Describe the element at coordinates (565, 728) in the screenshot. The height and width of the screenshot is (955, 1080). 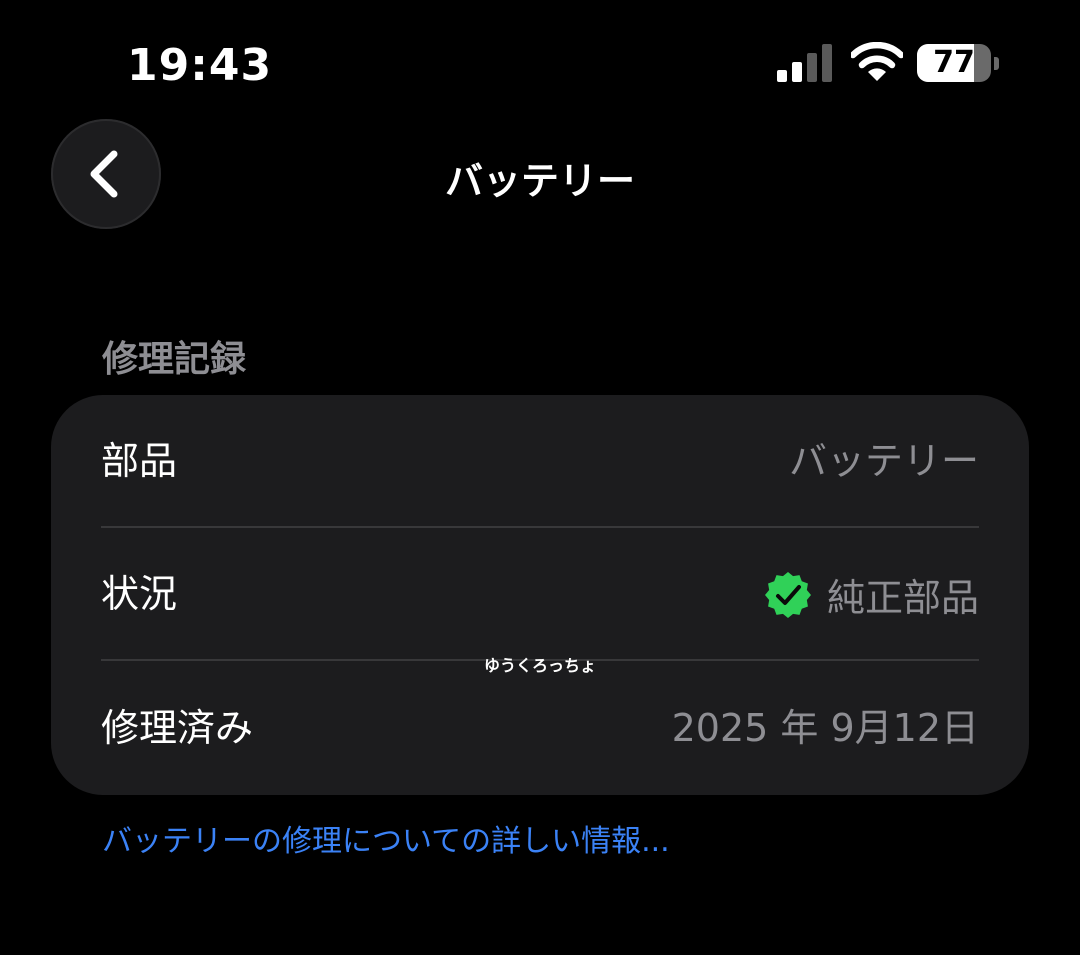
I see `row-repaired-date: 修理済み 2025 年 9月12日` at that location.